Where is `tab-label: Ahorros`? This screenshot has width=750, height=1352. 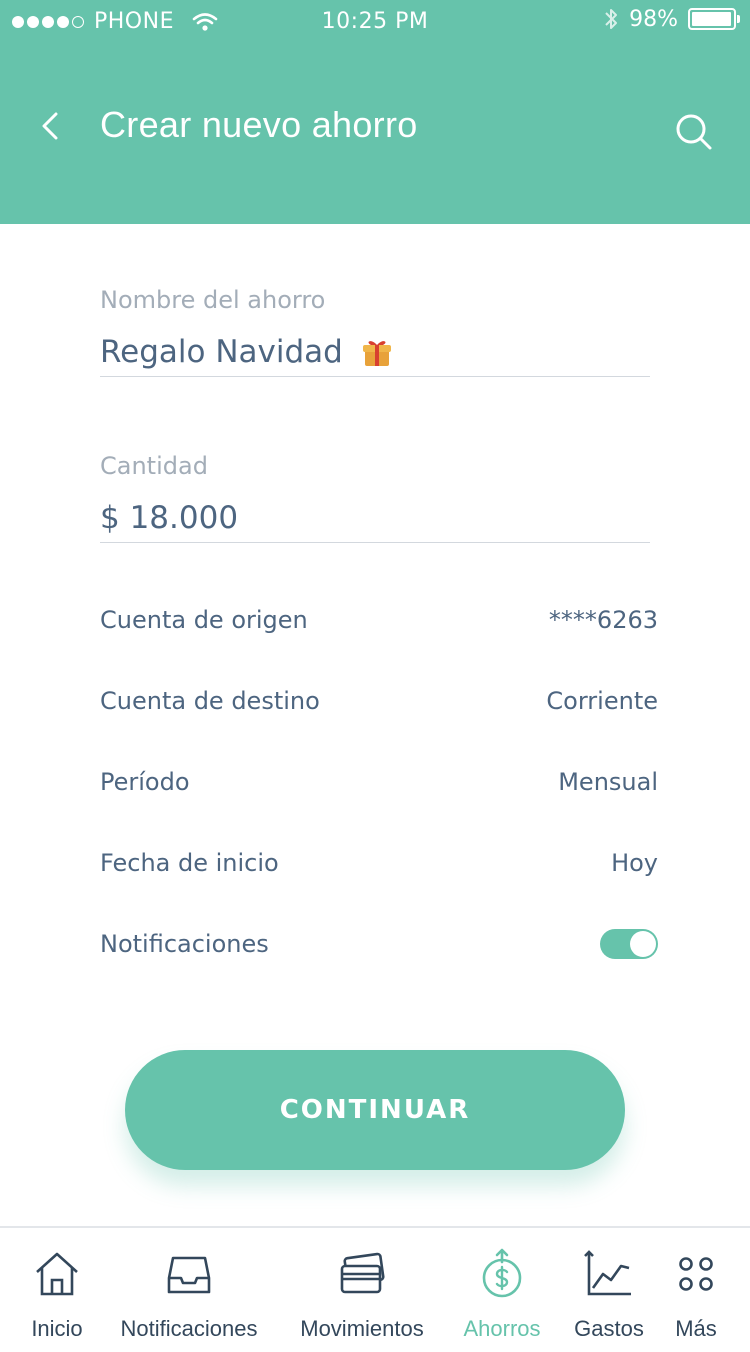
tab-label: Ahorros is located at coordinates (502, 1328).